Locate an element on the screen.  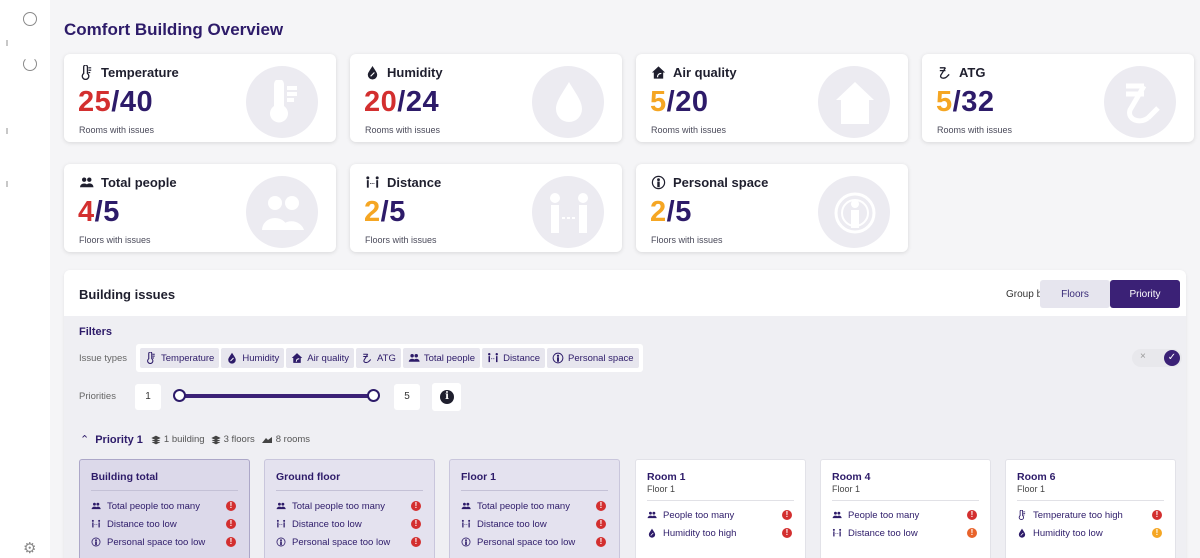
kpi-subtitle: Rooms with issues is located at coordinates (689, 130).